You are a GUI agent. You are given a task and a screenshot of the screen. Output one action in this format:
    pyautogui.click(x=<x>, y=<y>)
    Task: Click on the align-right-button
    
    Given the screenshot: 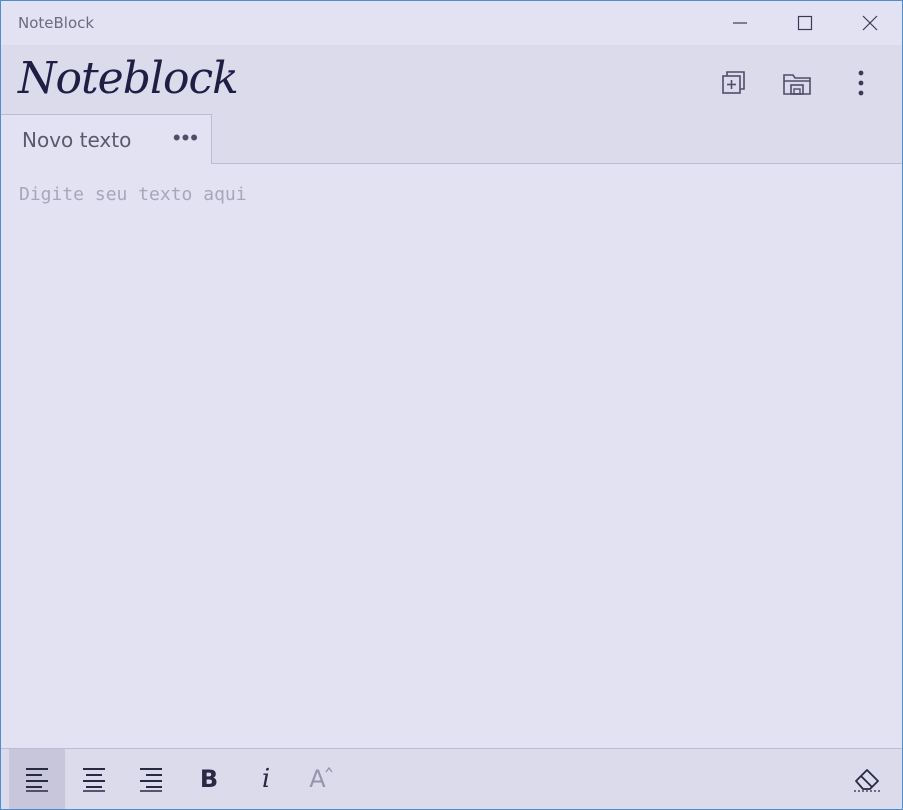 What is the action you would take?
    pyautogui.click(x=151, y=779)
    